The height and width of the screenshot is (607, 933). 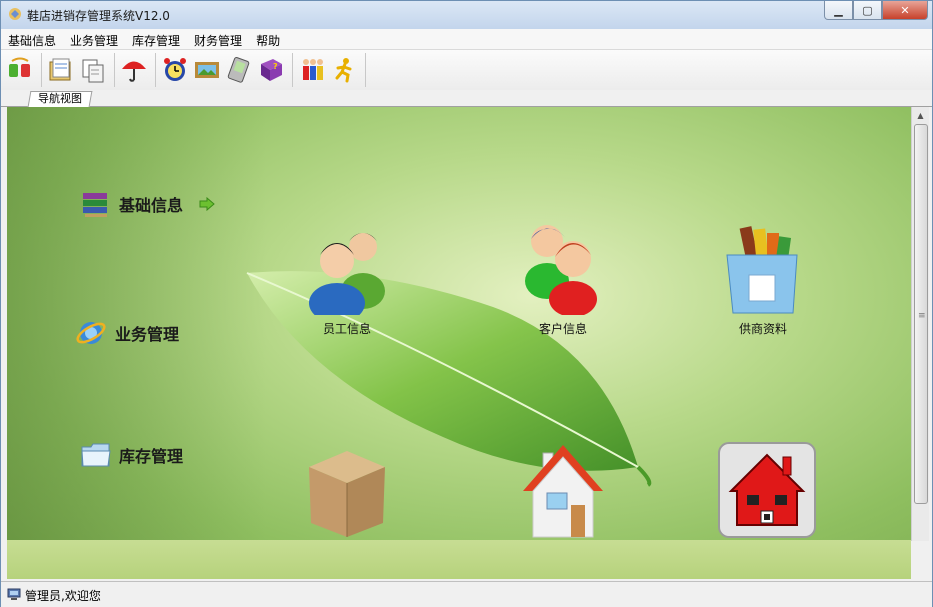 I want to click on menu-business: 业务管理, so click(x=94, y=39).